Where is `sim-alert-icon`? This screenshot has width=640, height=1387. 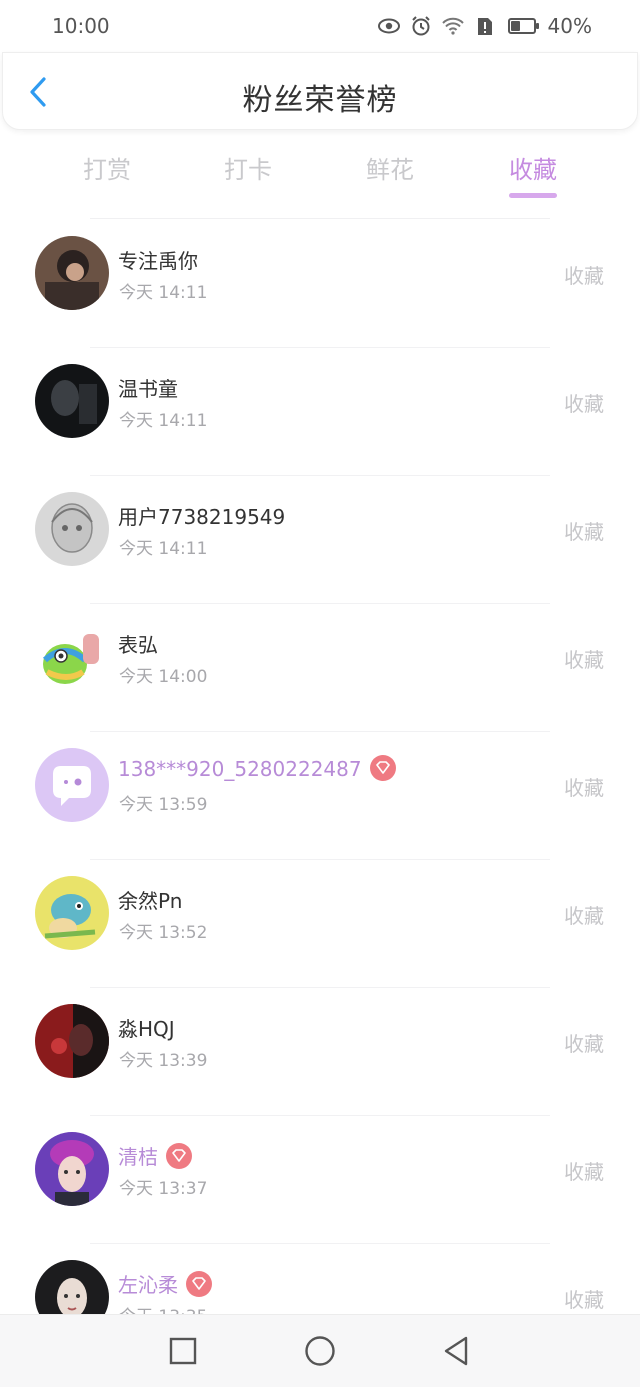
sim-alert-icon is located at coordinates (485, 26).